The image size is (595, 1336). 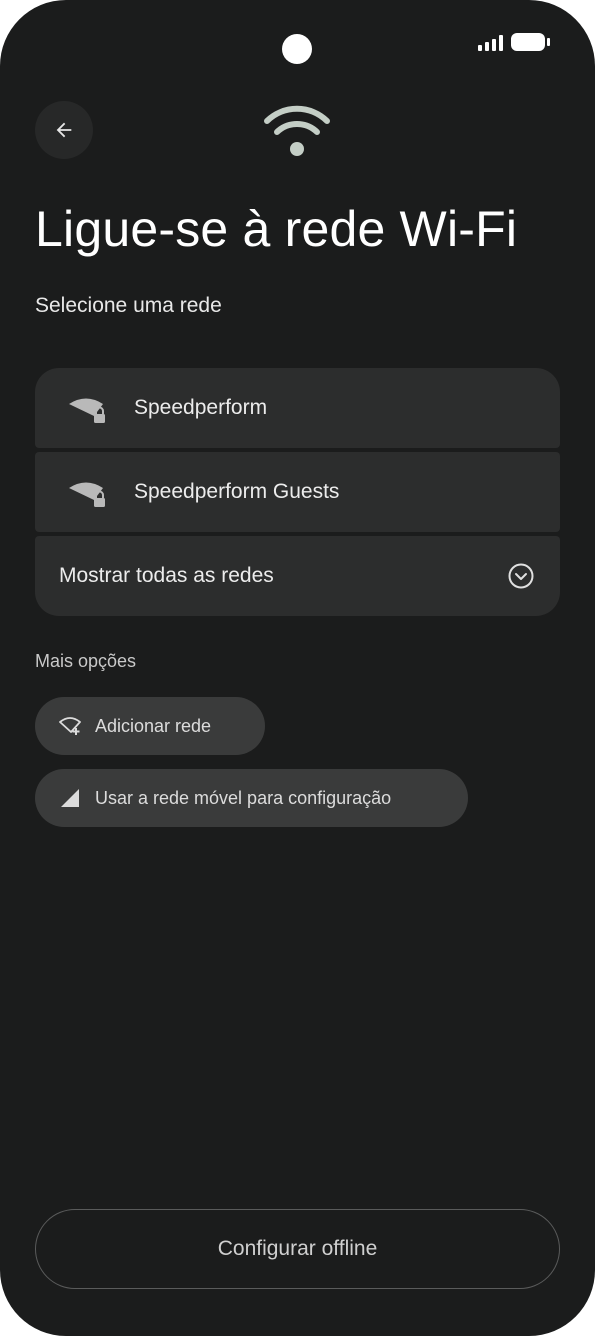 What do you see at coordinates (276, 229) in the screenshot?
I see `page-title: Ligue-se à rede Wi-Fi` at bounding box center [276, 229].